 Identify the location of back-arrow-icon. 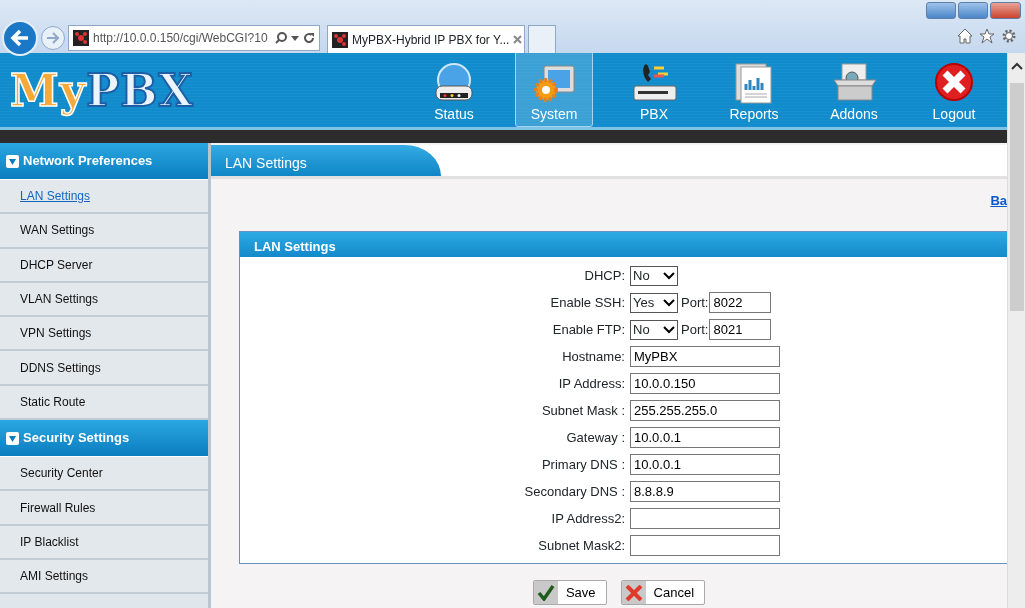
(20, 38).